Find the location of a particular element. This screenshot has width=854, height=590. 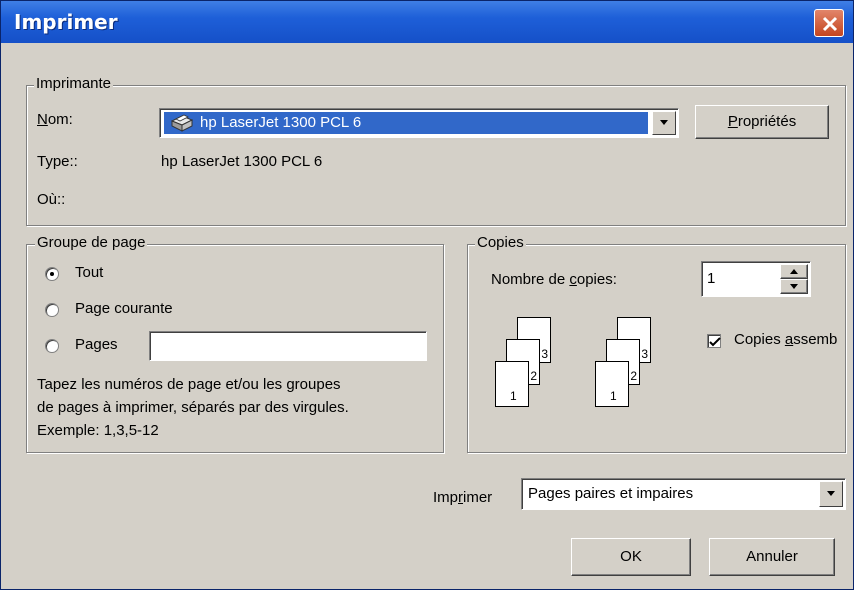

printer-dropdown-button is located at coordinates (664, 123).